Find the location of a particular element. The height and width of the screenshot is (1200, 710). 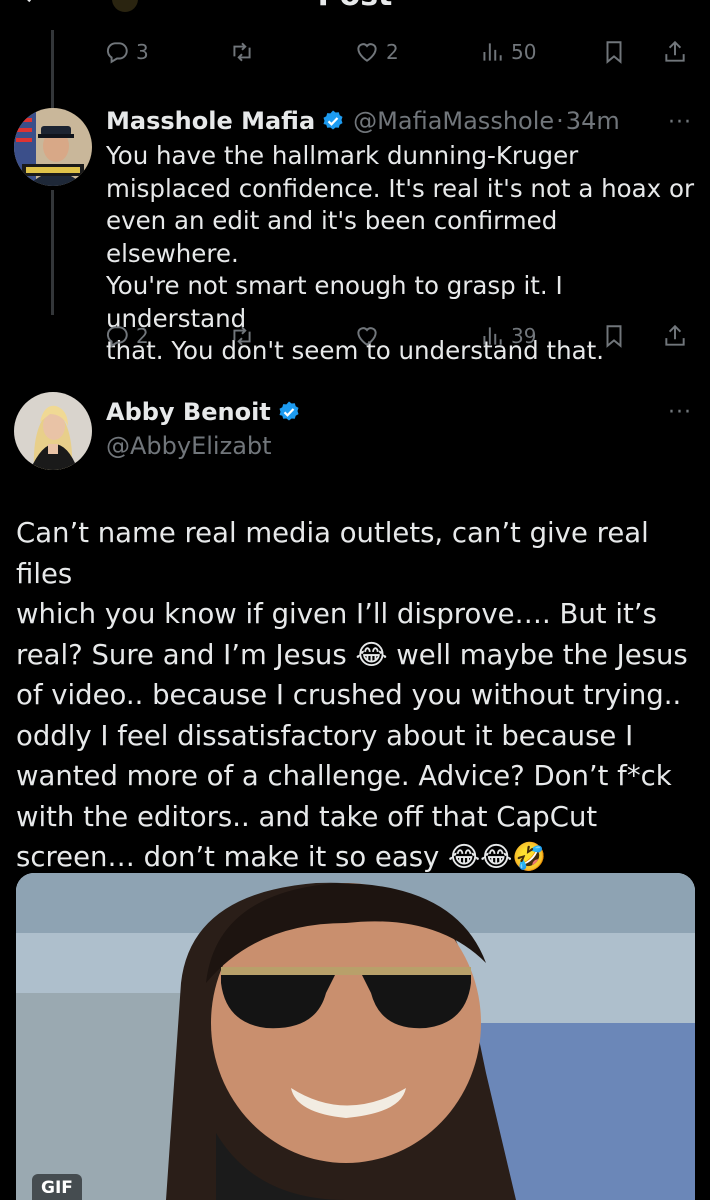

main-tweet-handle-row: @AbbyElizabt is located at coordinates (189, 446).